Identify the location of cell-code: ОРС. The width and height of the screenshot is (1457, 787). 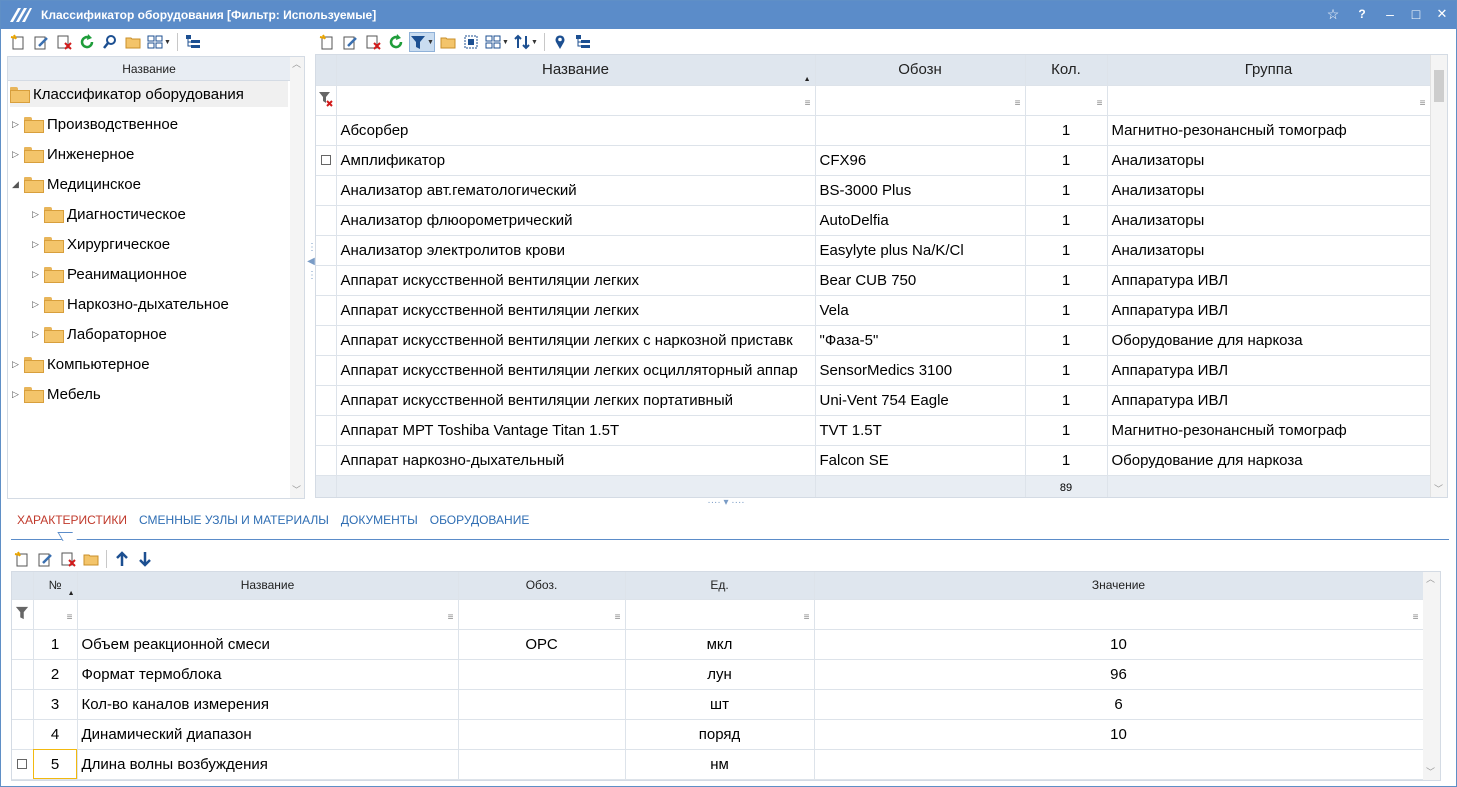
(542, 644).